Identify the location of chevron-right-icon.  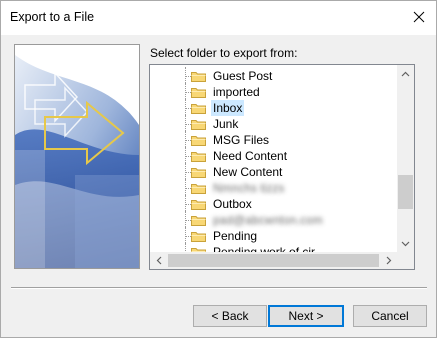
(388, 260).